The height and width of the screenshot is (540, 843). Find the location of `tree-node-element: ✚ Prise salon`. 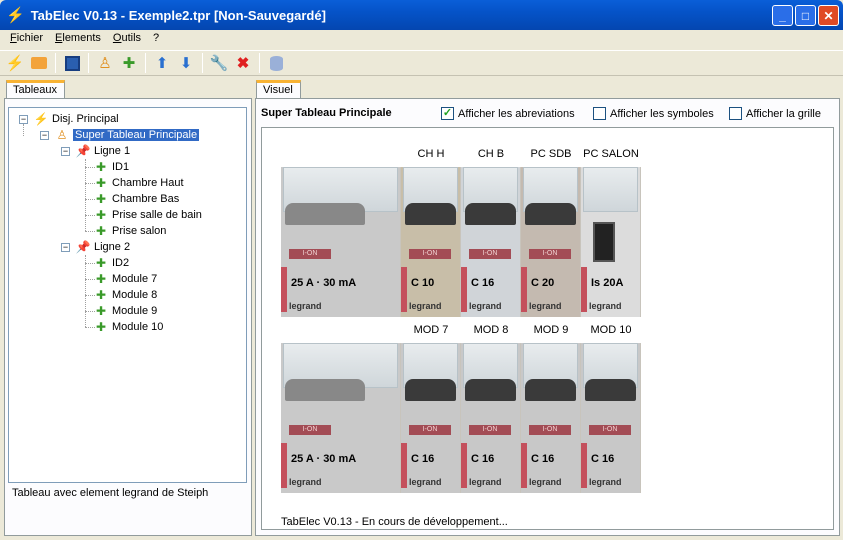

tree-node-element: ✚ Prise salon is located at coordinates (129, 231).